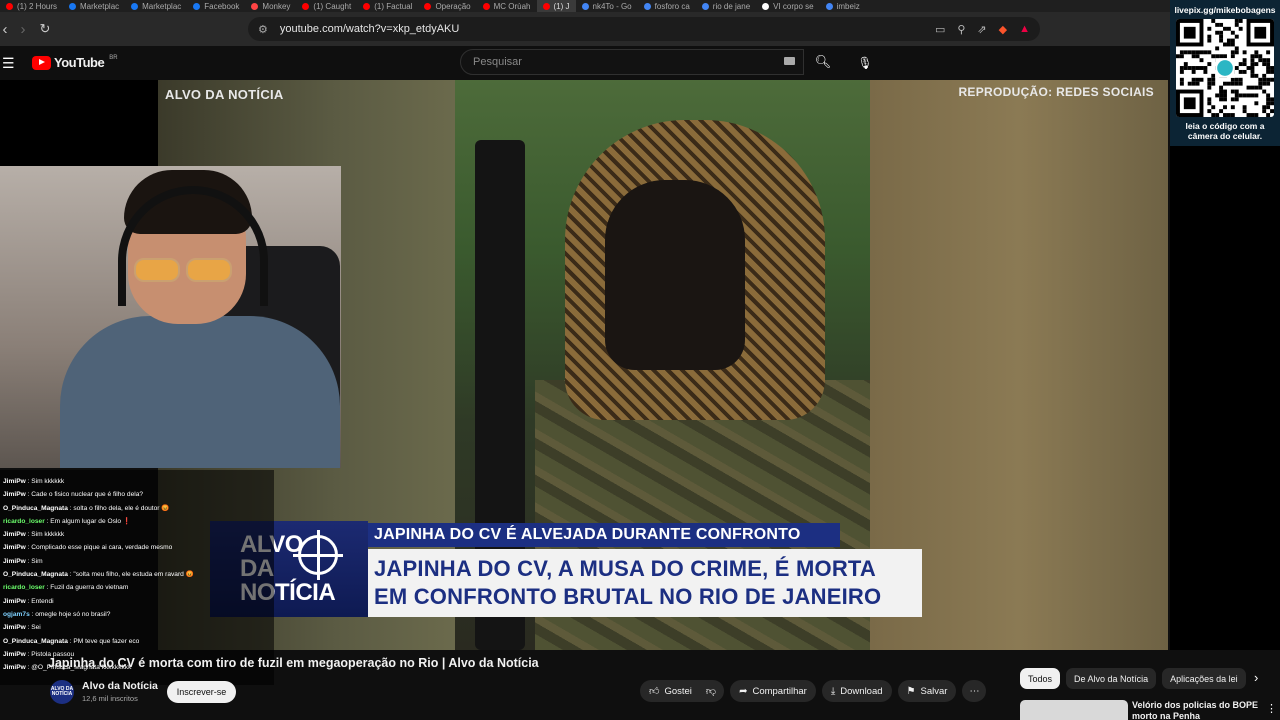  I want to click on chat-text: solta o filho dela, ele é doutor 😡, so click(121, 508).